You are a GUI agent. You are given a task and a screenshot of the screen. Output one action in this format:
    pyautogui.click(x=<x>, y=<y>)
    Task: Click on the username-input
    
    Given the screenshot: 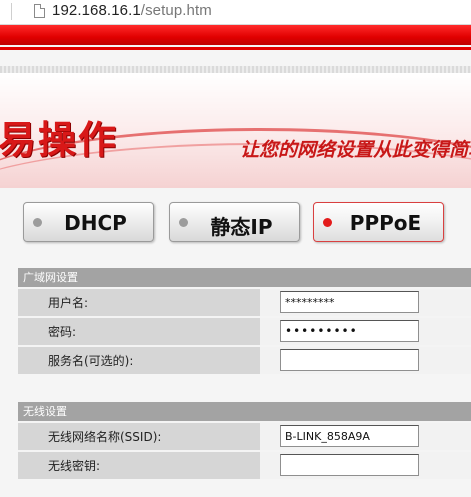 What is the action you would take?
    pyautogui.click(x=349, y=302)
    